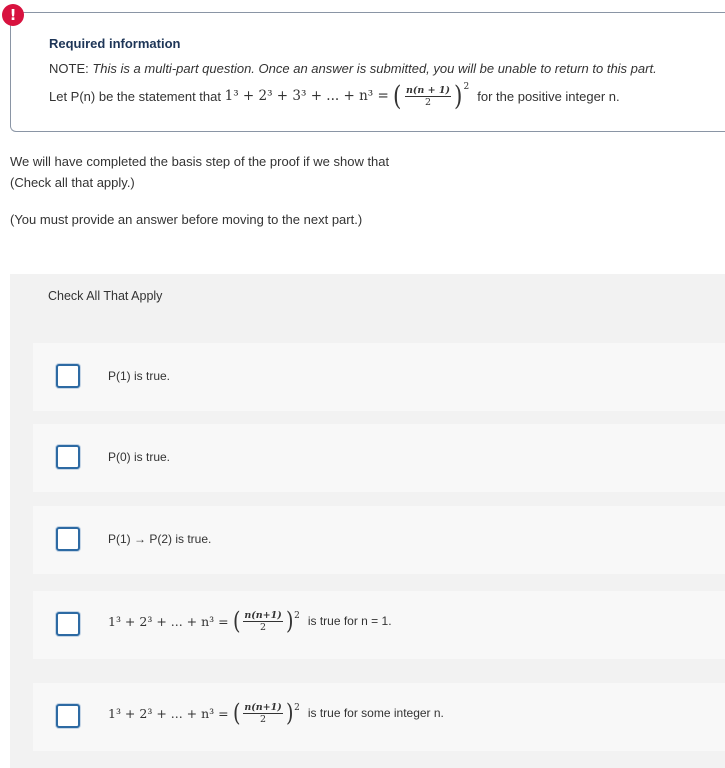  I want to click on option-label: P(1) is true., so click(139, 376).